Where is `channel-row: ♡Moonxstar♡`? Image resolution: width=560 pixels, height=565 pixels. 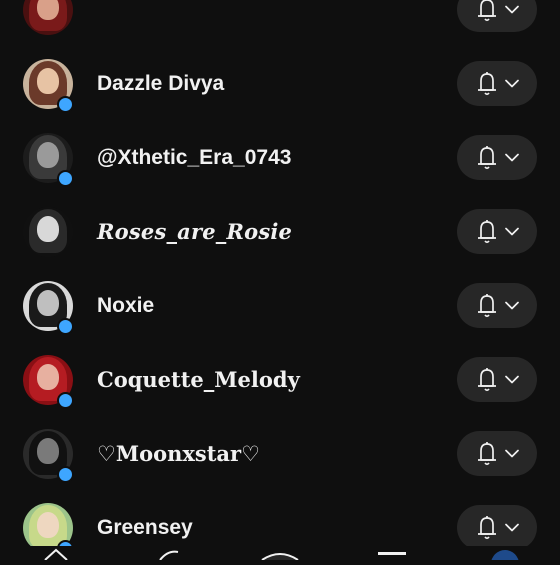
channel-row: ♡Moonxstar♡ is located at coordinates (280, 454).